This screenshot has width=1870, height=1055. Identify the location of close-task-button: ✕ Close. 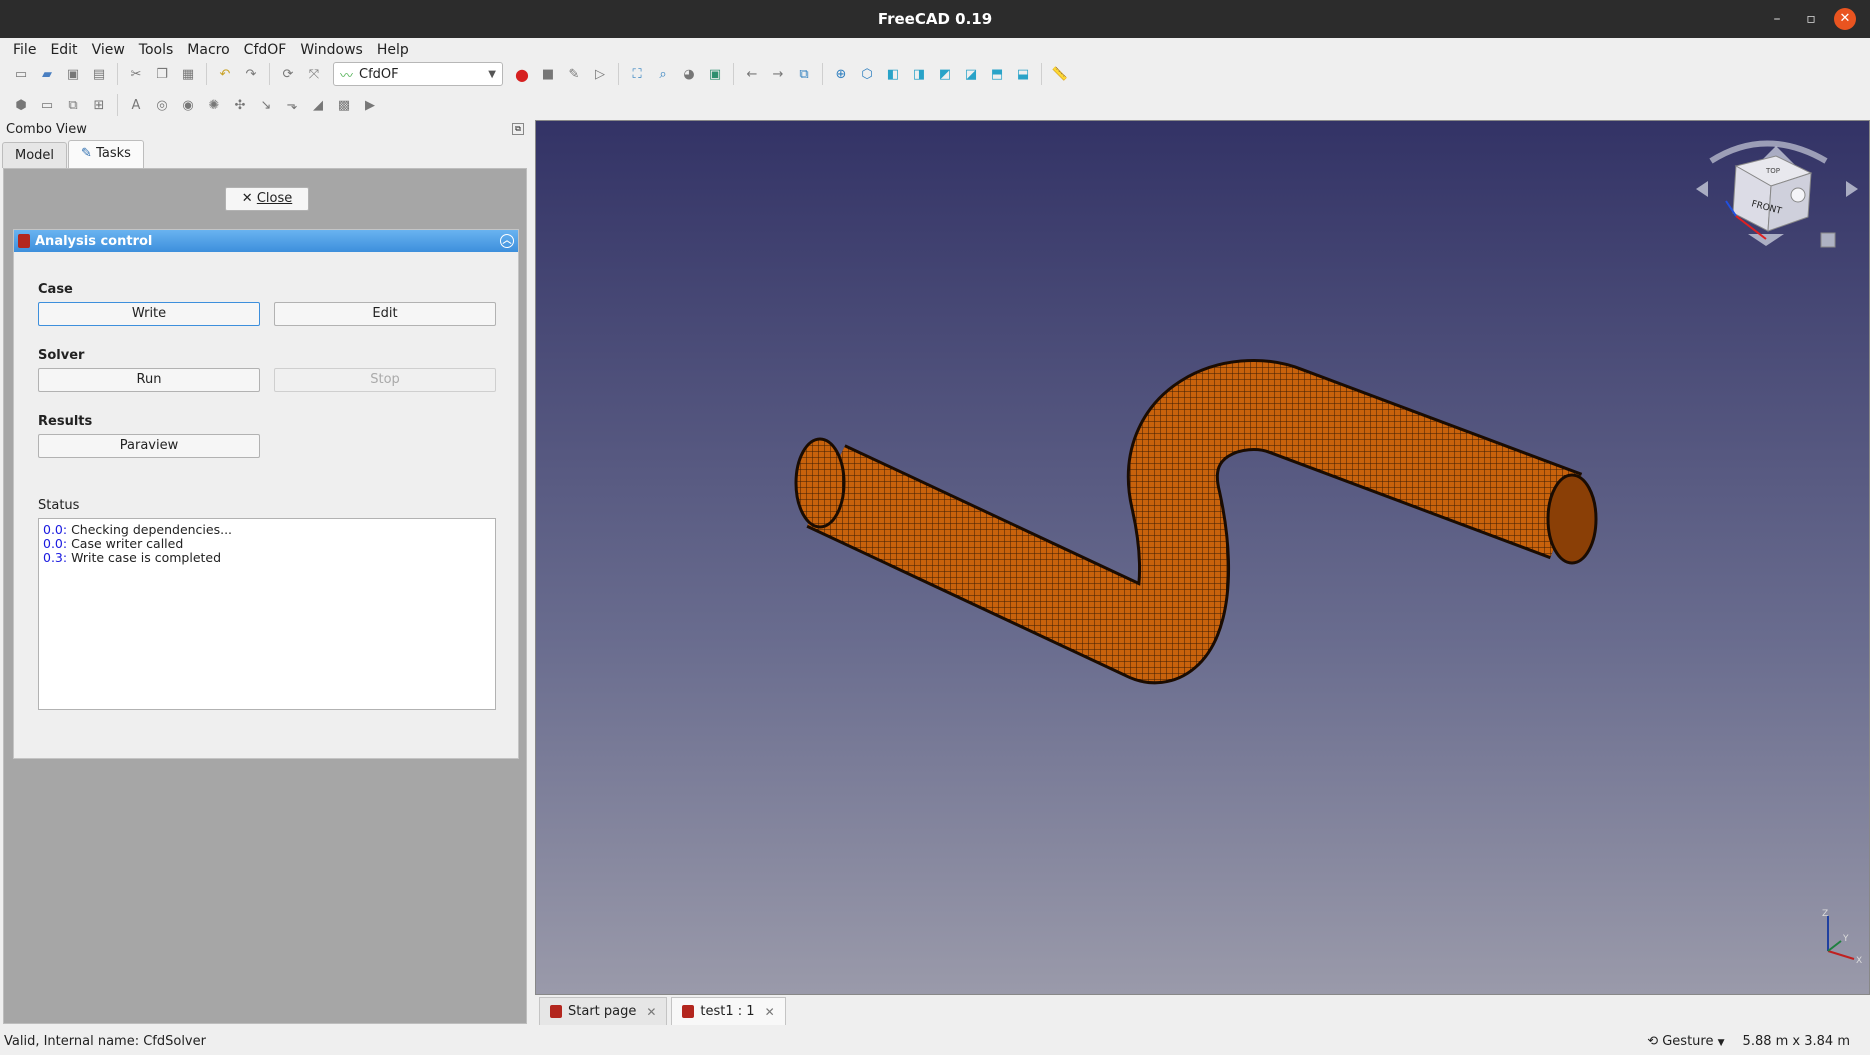
(267, 199).